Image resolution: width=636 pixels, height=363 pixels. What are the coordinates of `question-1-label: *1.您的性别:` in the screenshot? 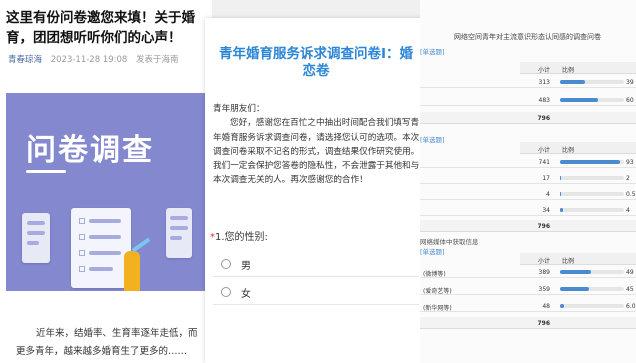 It's located at (239, 235).